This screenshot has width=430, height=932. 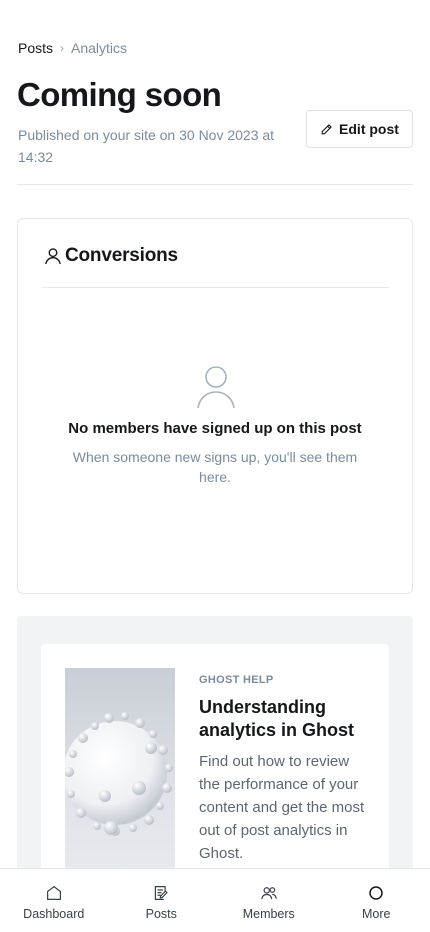 I want to click on breadcrumb-current: Analytics, so click(x=99, y=48).